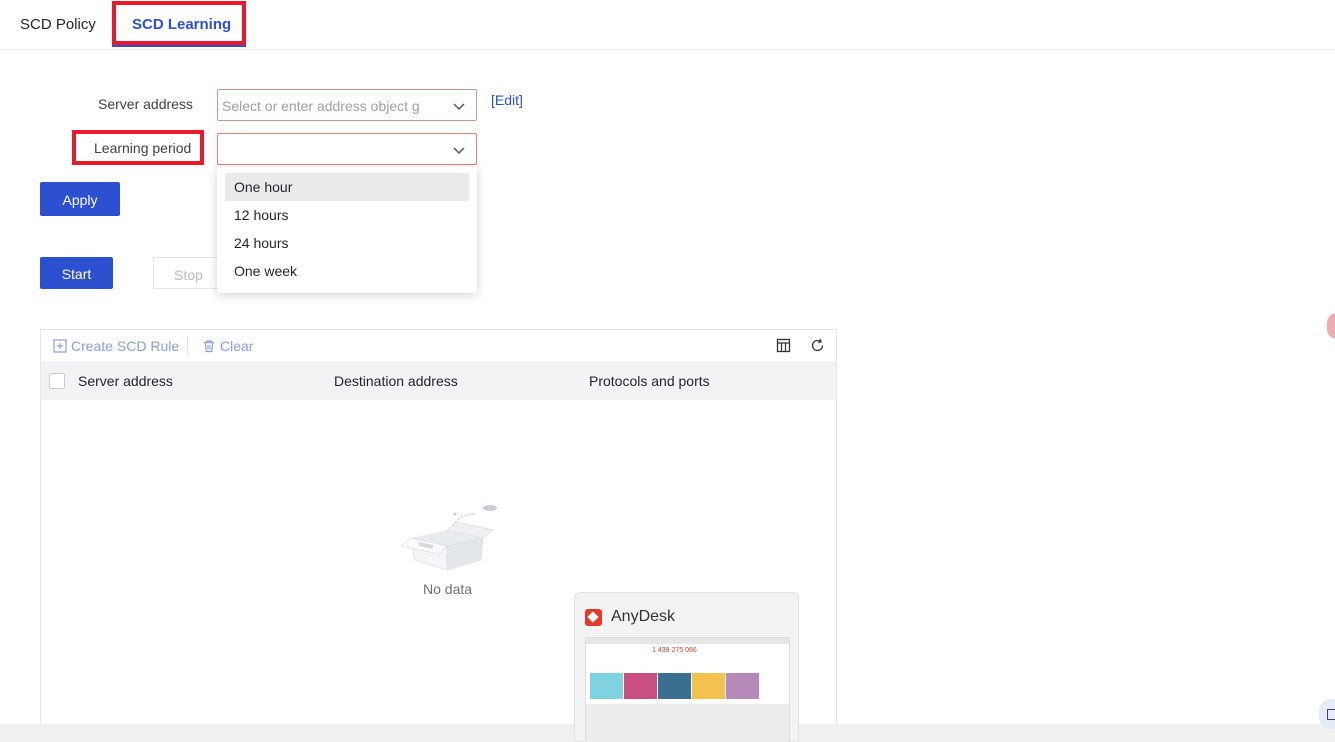 The height and width of the screenshot is (742, 1335). Describe the element at coordinates (448, 589) in the screenshot. I see `empty-state-text: No data` at that location.